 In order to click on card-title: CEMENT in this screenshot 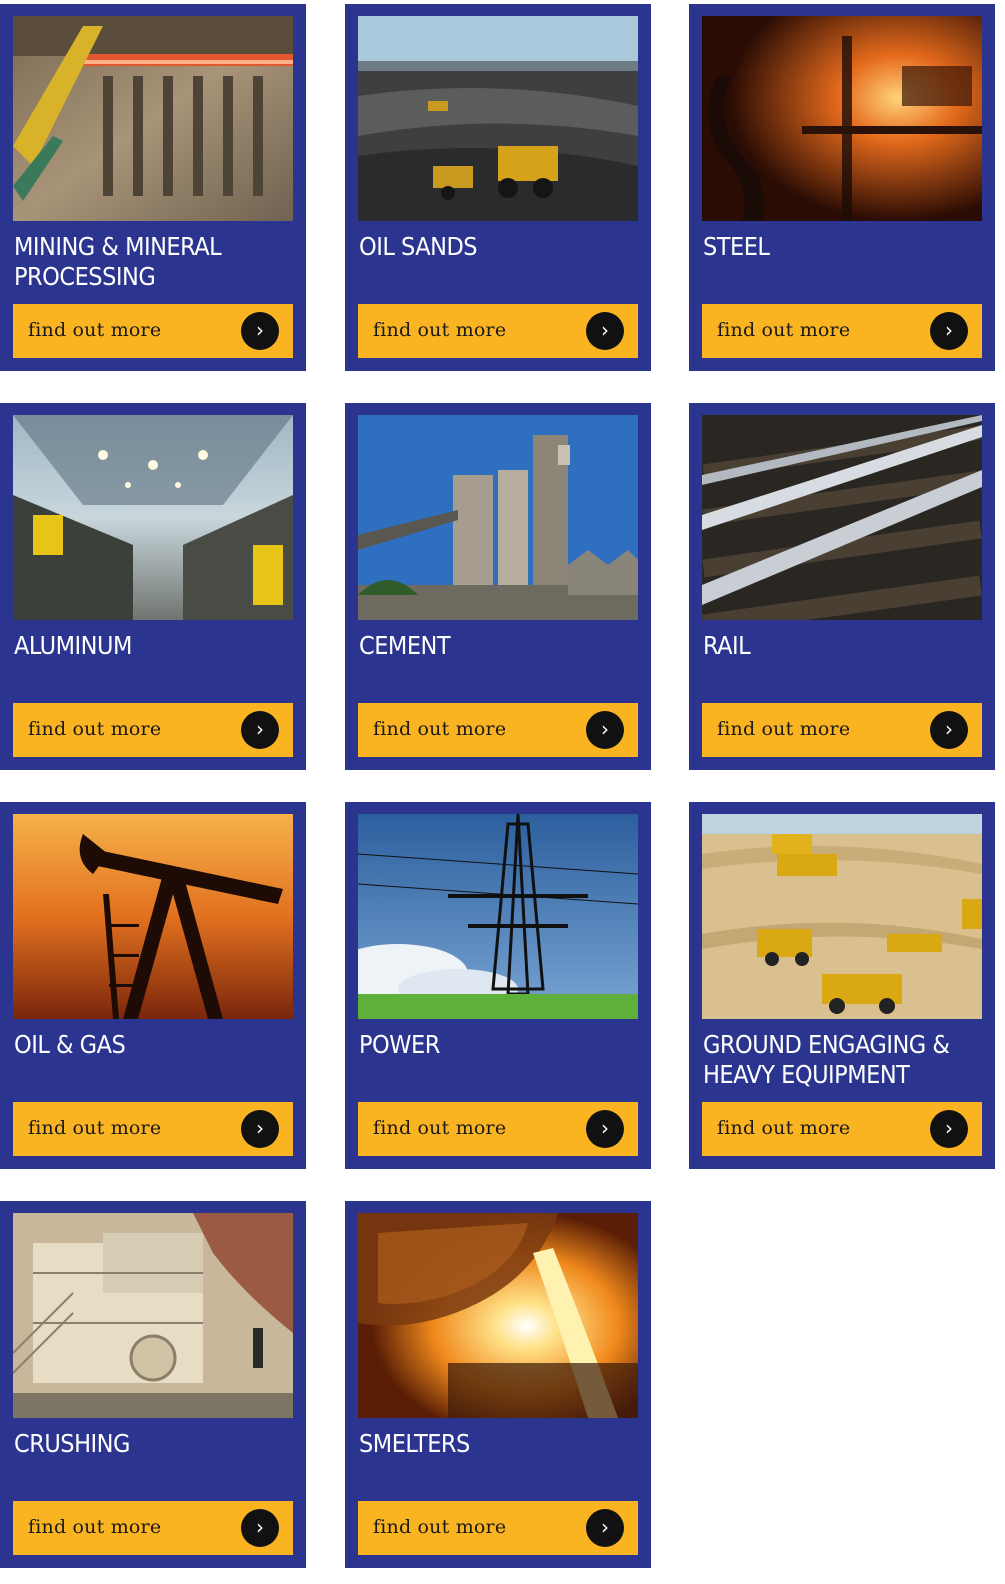, I will do `click(405, 645)`.